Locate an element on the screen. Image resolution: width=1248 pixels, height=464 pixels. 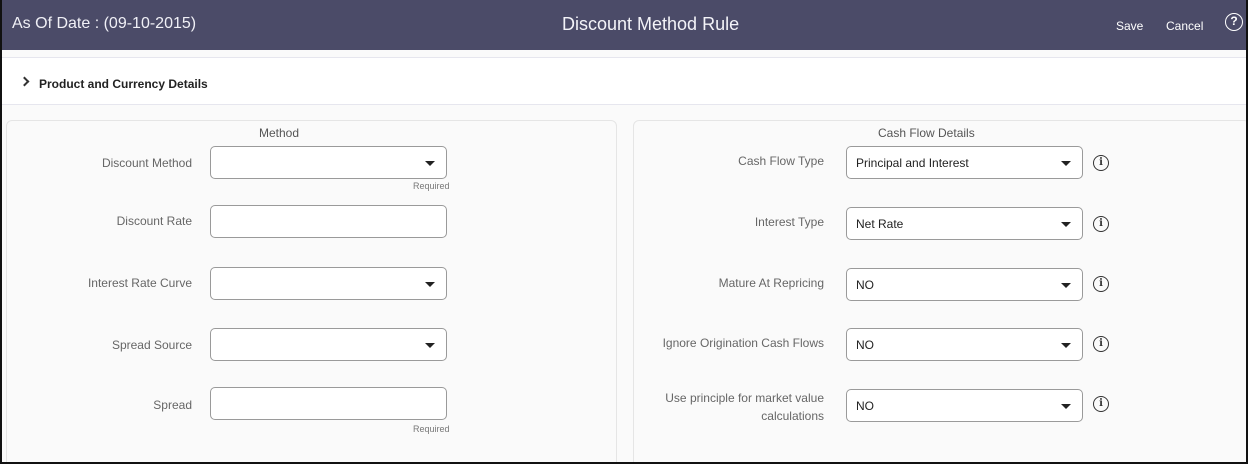
page-title: Discount Method Rule is located at coordinates (651, 24).